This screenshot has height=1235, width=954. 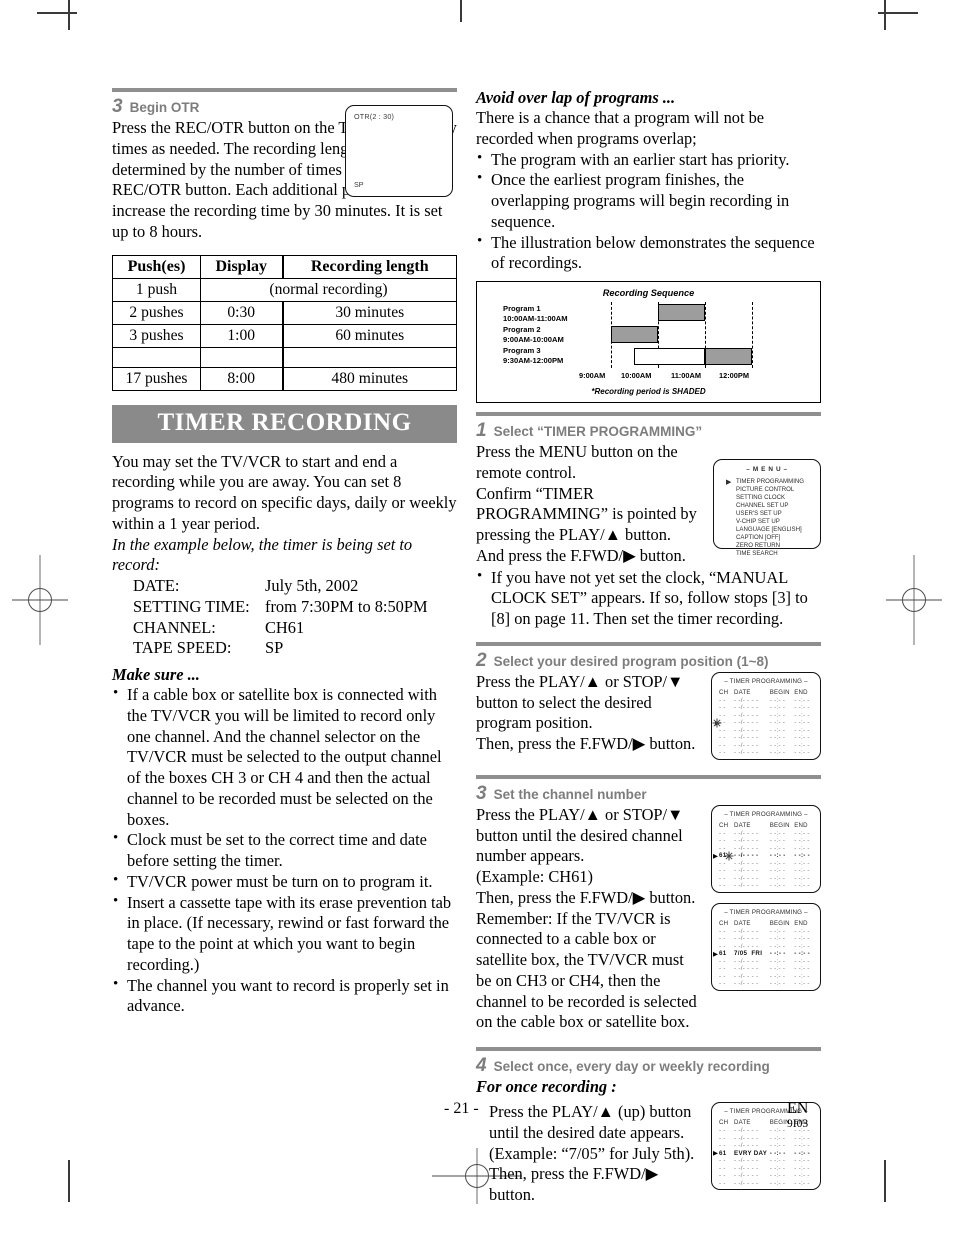 What do you see at coordinates (369, 335) in the screenshot?
I see `cell-length: 60 minutes` at bounding box center [369, 335].